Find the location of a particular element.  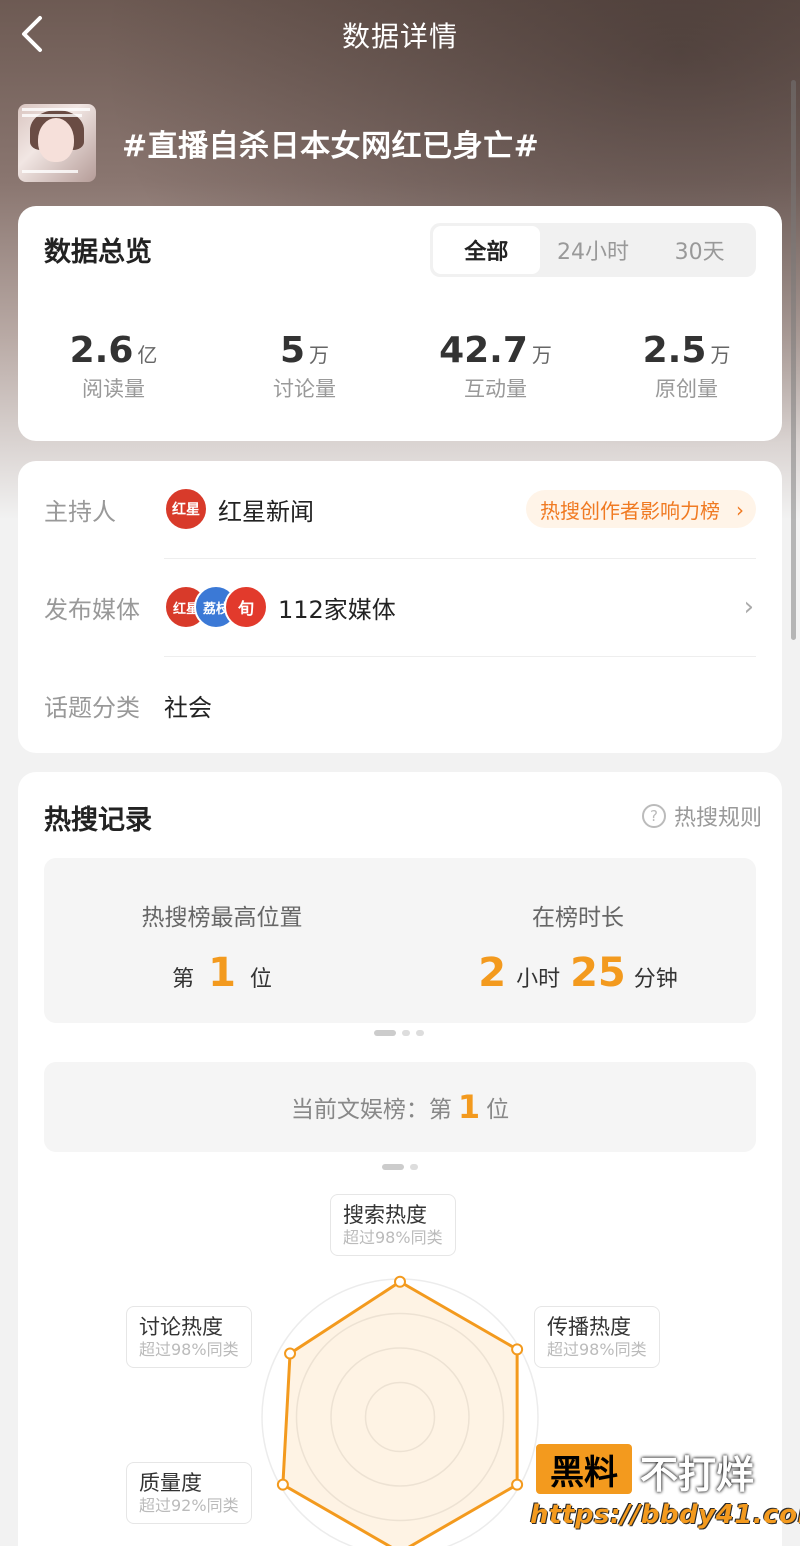

scrollbar is located at coordinates (793, 360).